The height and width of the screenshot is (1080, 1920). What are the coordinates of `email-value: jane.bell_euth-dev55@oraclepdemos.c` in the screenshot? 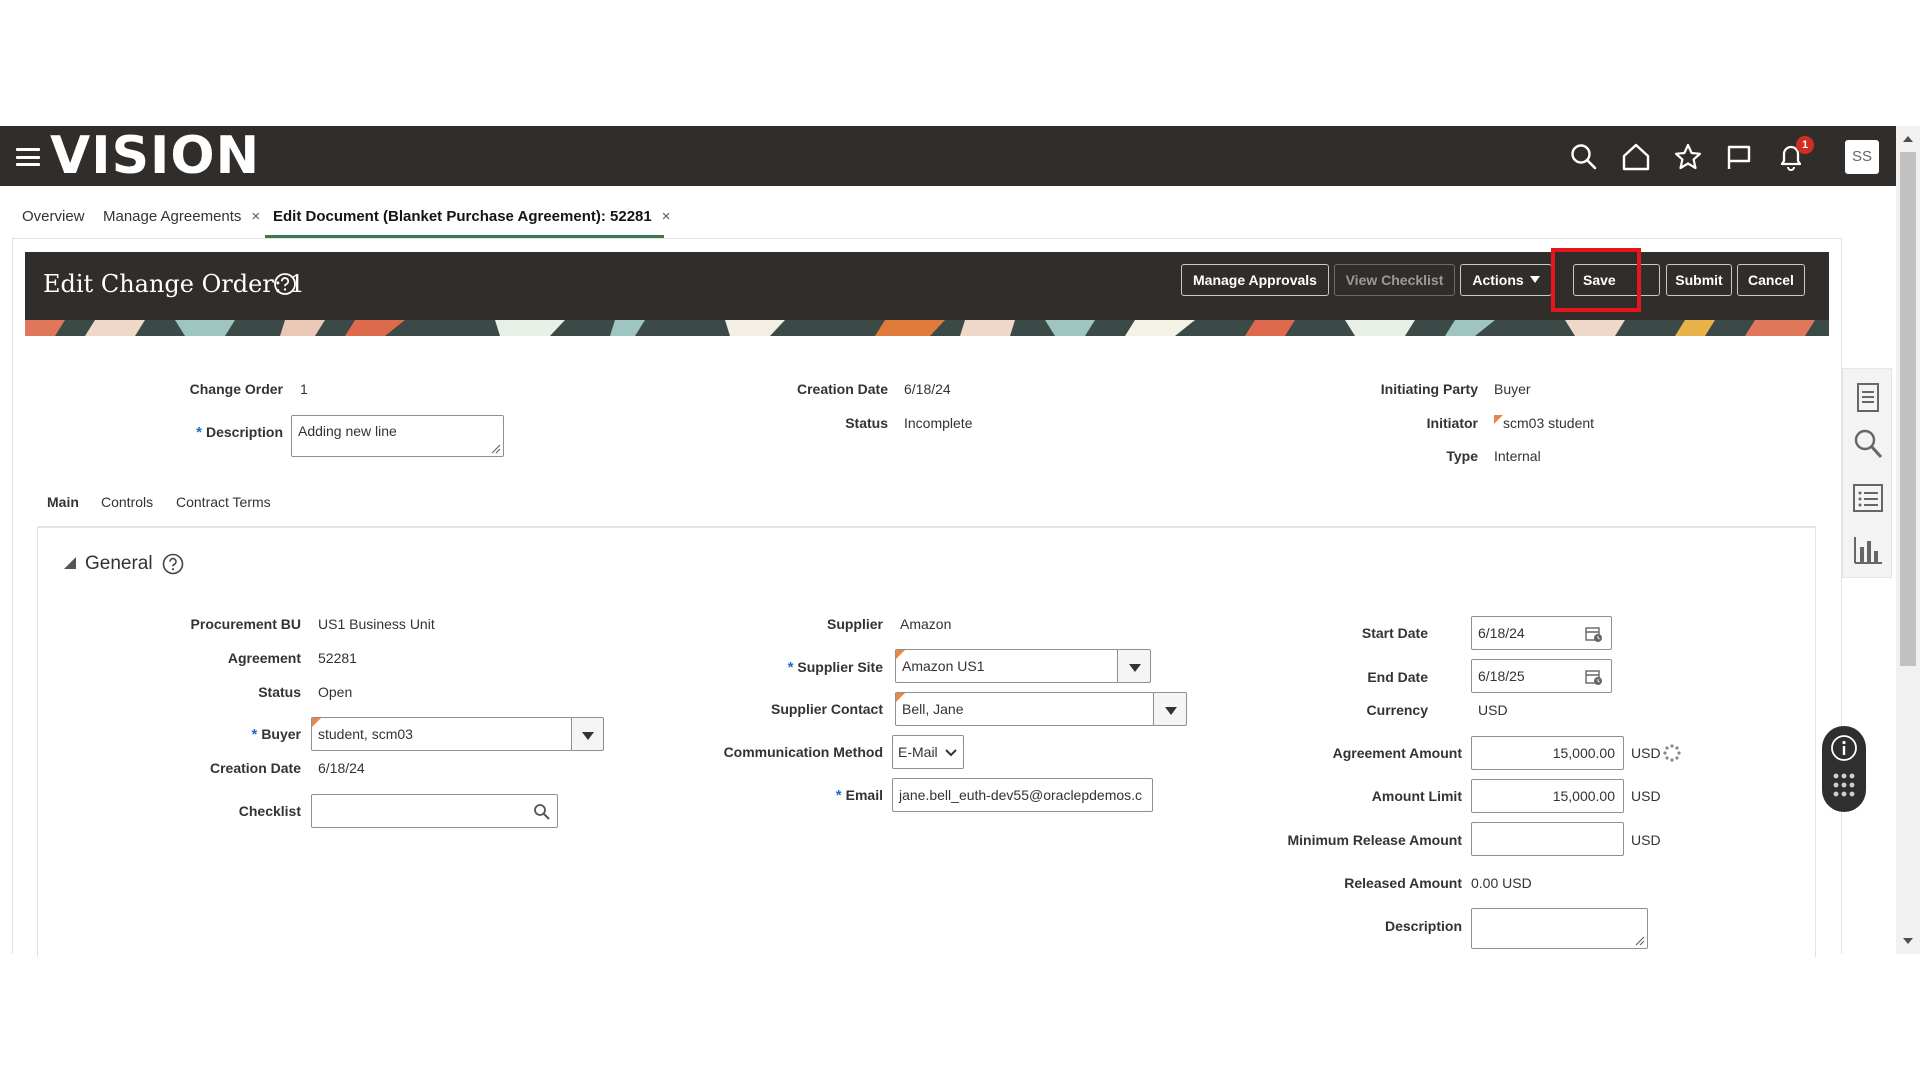 It's located at (1021, 795).